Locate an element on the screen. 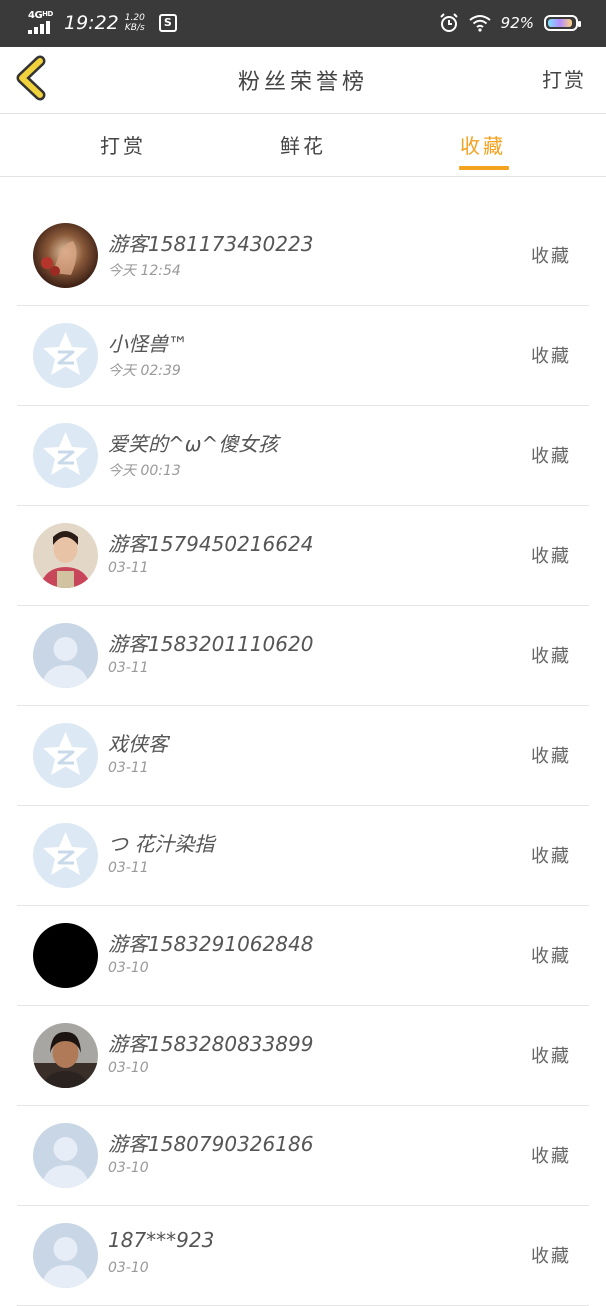  speed-value: 1.20 is located at coordinates (134, 18).